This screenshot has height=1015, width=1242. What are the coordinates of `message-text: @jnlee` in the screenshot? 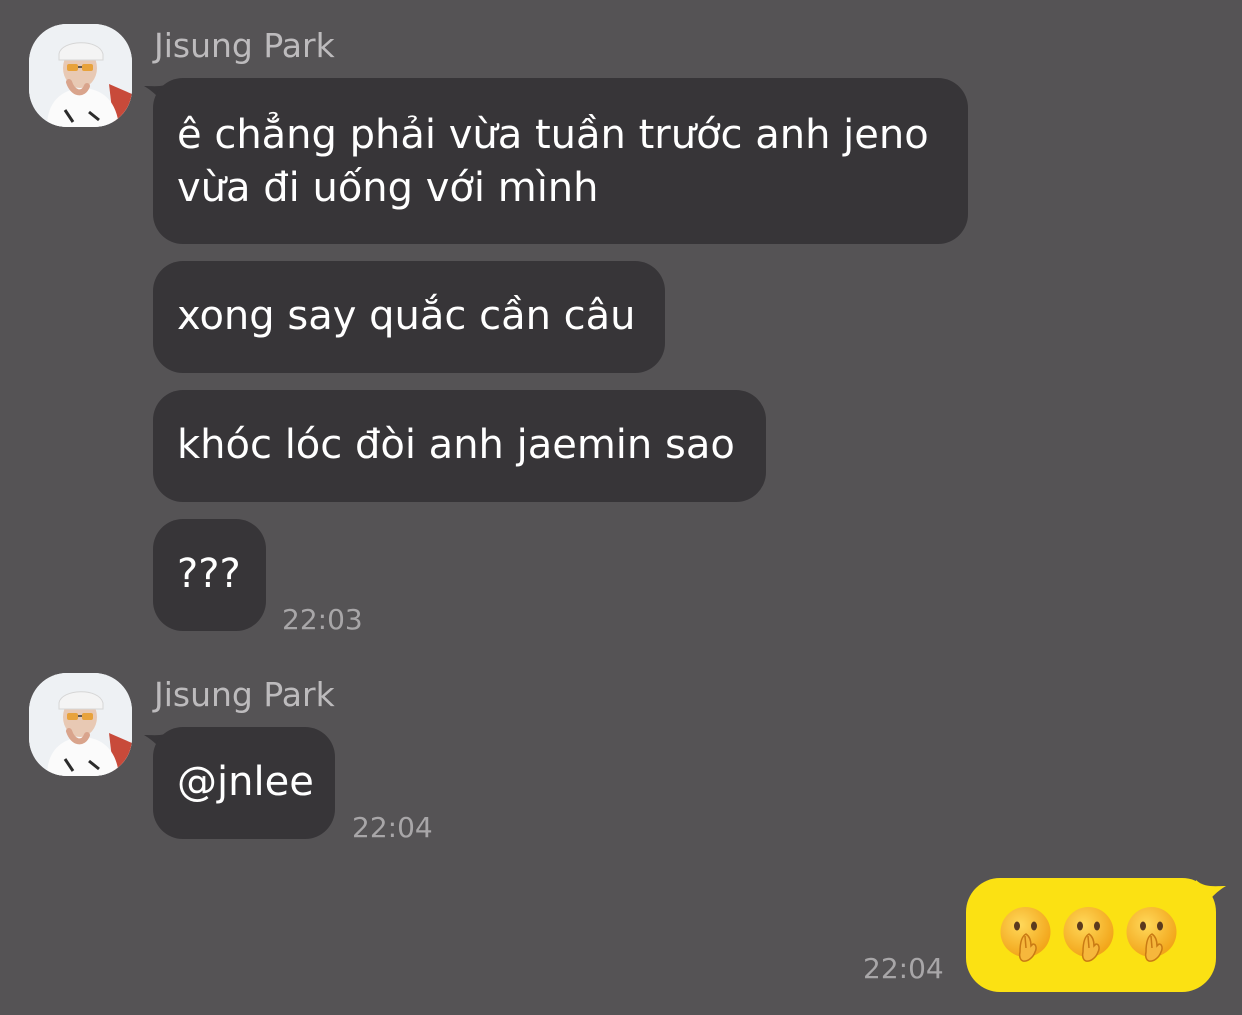 It's located at (245, 782).